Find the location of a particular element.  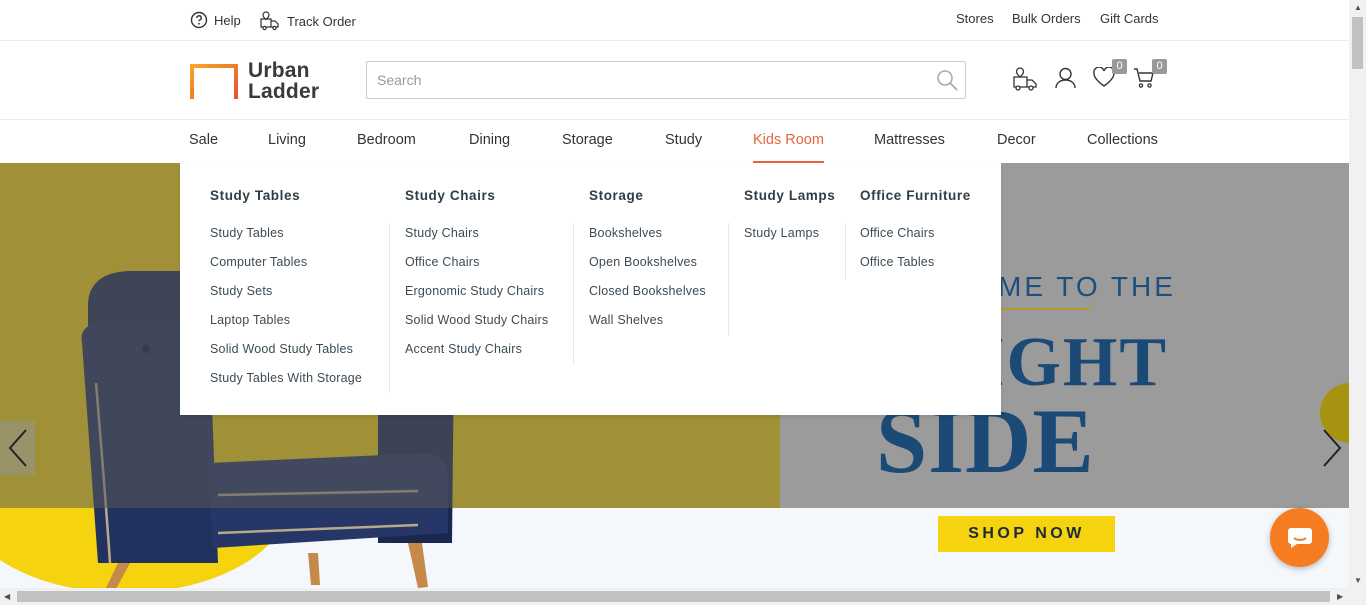

horizontal-scrollbar: ◀ ▶ is located at coordinates (674, 596).